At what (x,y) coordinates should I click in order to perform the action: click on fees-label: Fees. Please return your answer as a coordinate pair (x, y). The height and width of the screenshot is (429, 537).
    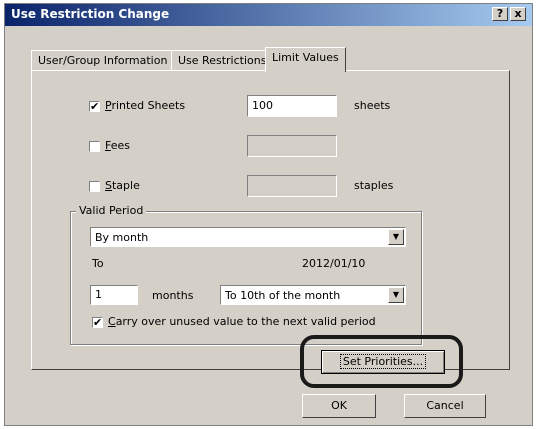
    Looking at the image, I should click on (118, 145).